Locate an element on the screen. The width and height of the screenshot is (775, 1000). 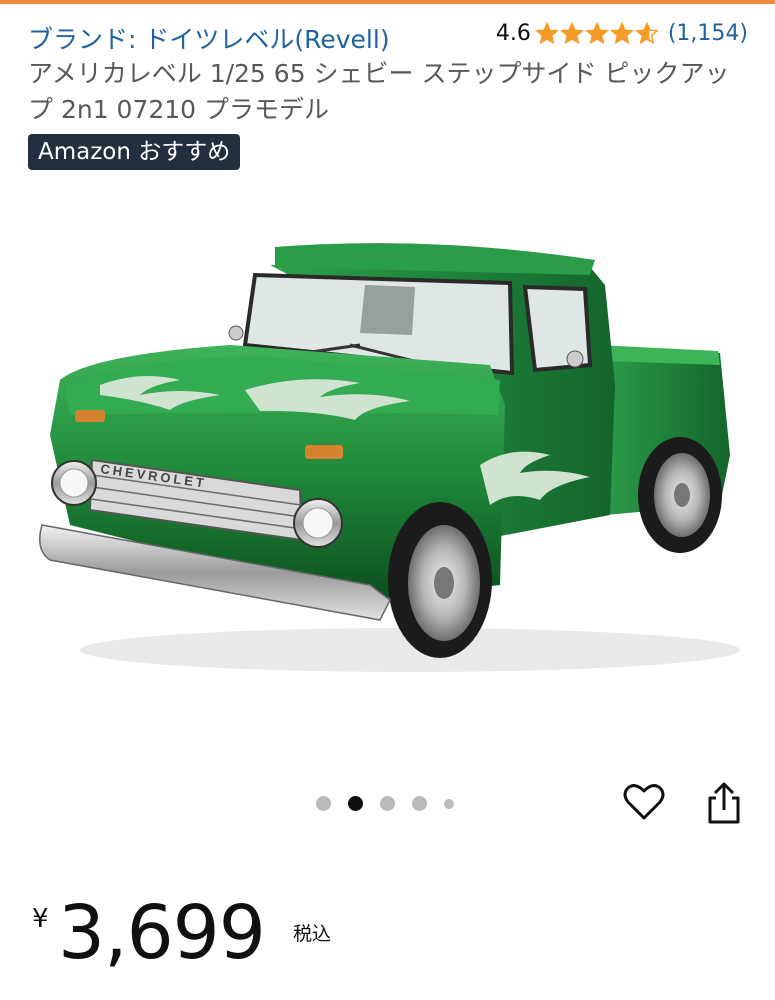
front-wheel is located at coordinates (440, 580).